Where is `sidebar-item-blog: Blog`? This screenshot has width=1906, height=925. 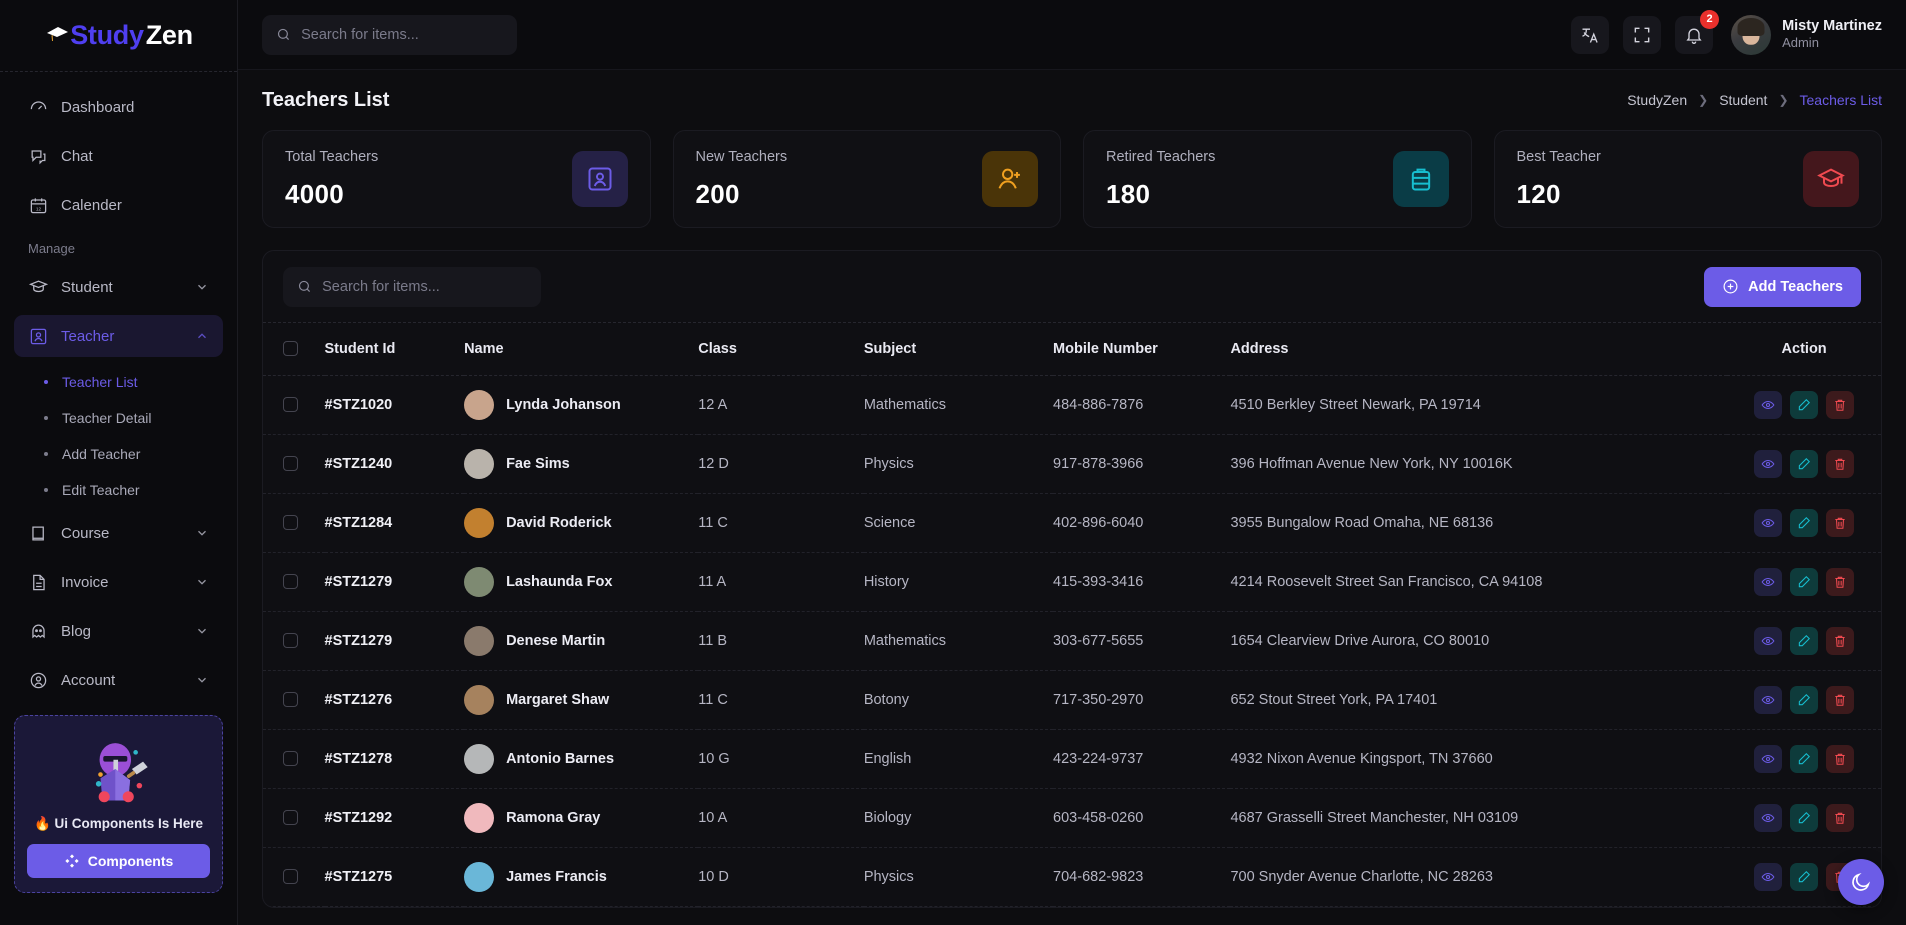
sidebar-item-blog: Blog is located at coordinates (118, 631).